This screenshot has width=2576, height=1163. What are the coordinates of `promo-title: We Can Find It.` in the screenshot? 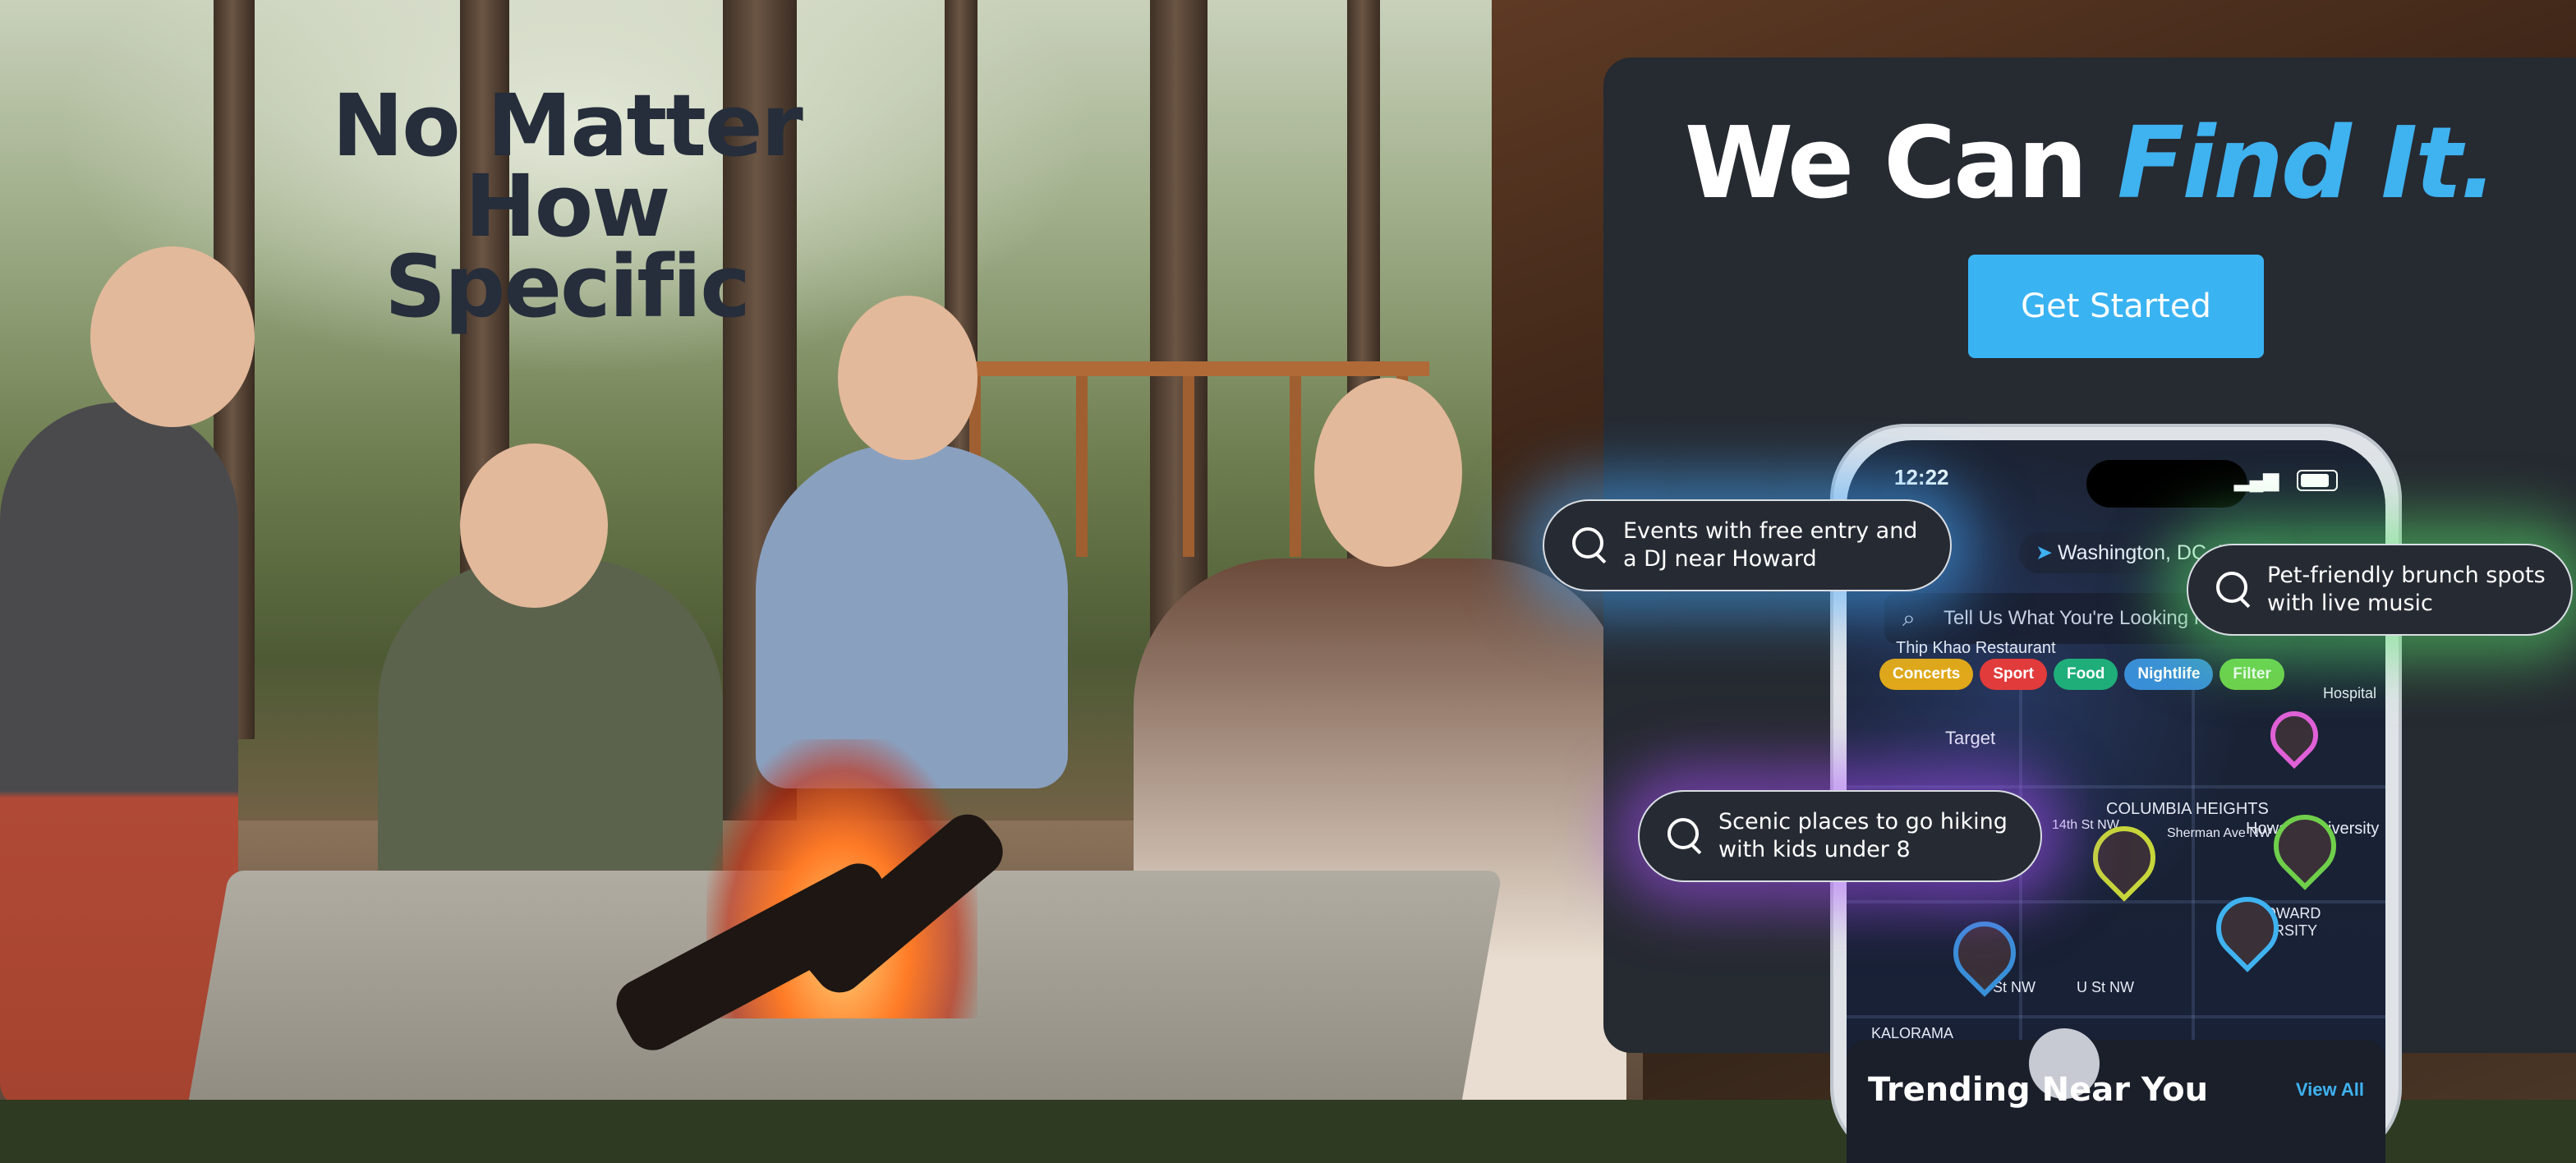 It's located at (2089, 164).